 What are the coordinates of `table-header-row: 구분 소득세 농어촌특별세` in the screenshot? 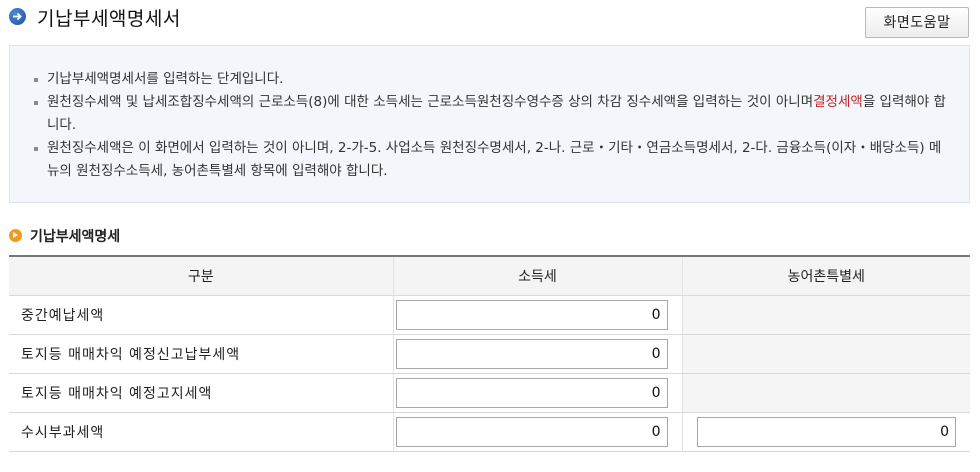 It's located at (489, 275).